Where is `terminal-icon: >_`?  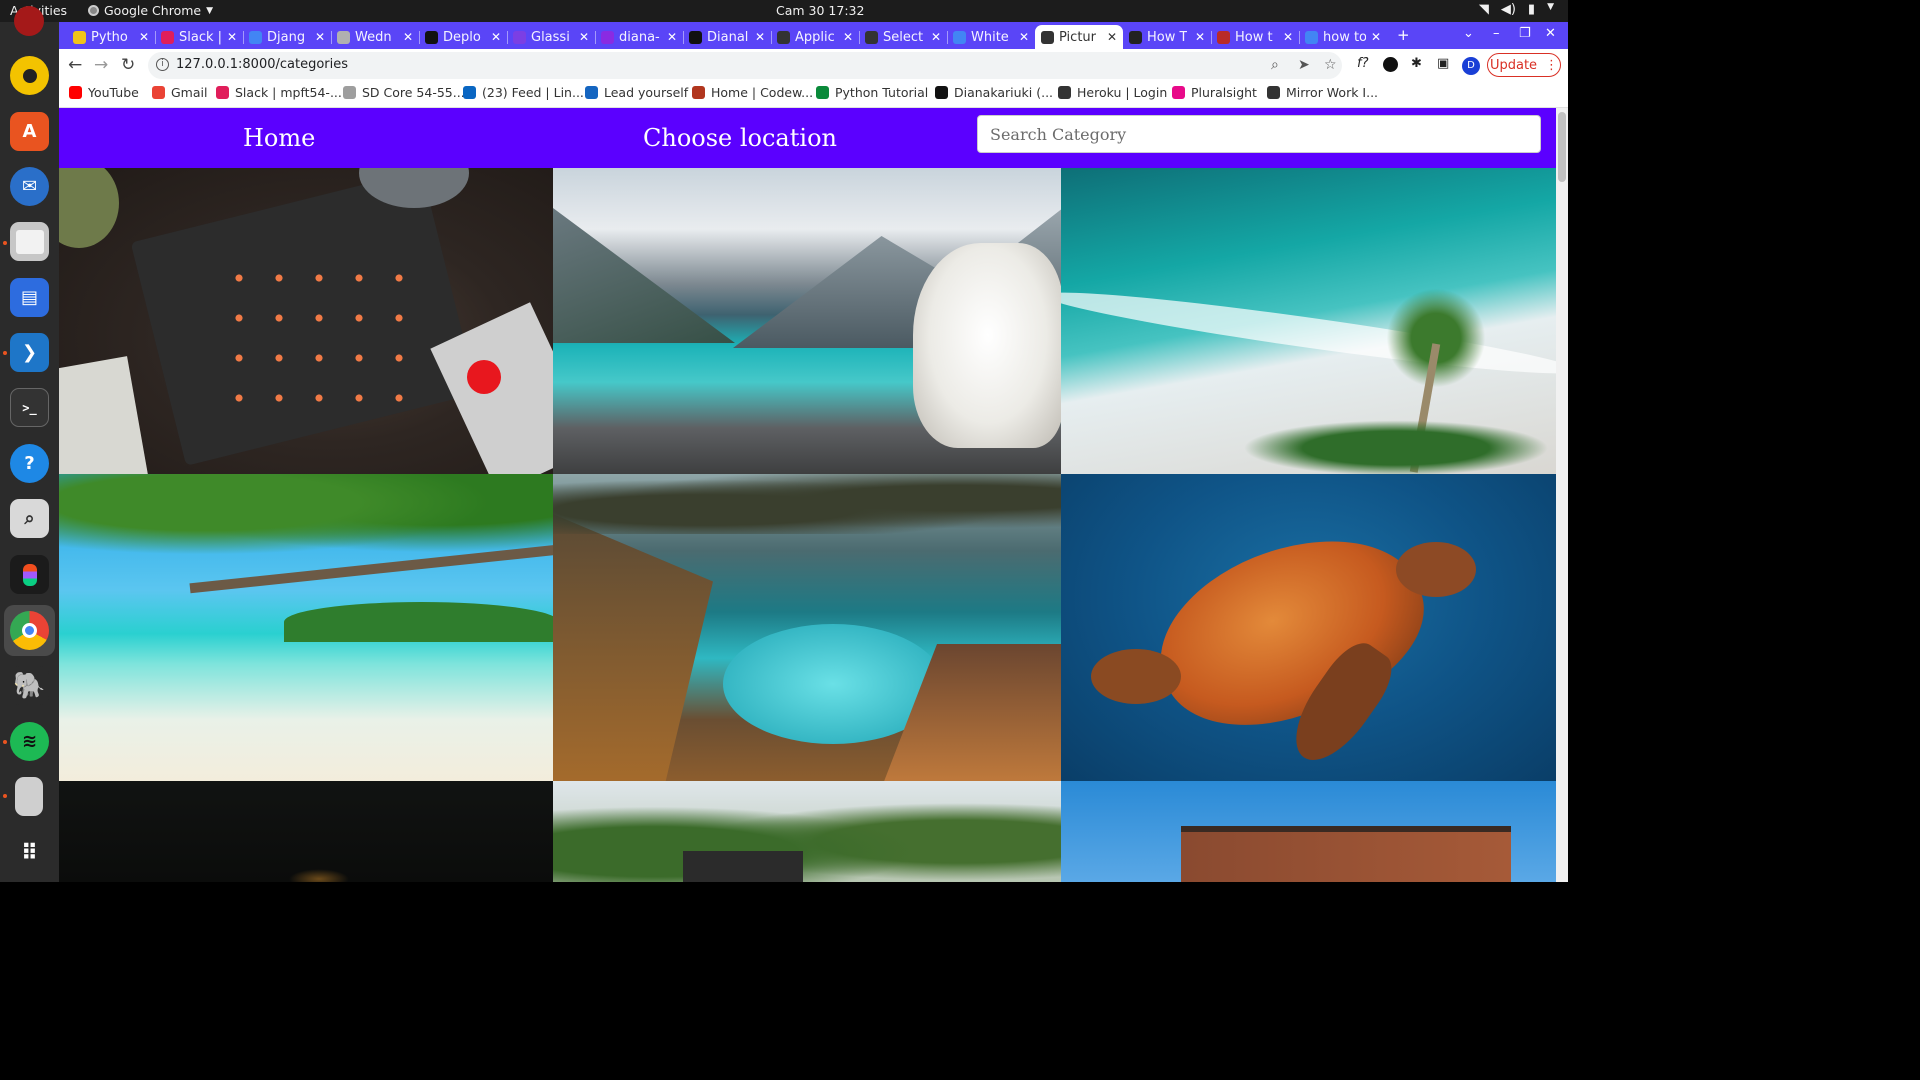 terminal-icon: >_ is located at coordinates (29, 407).